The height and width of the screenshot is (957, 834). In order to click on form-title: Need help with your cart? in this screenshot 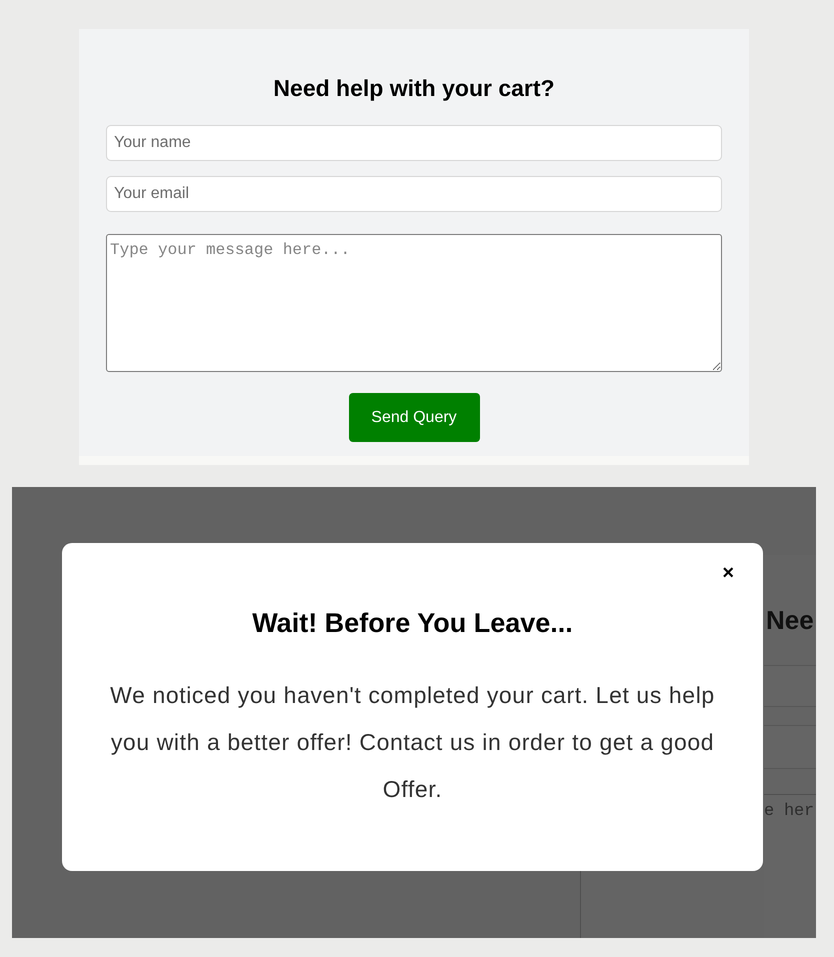, I will do `click(414, 88)`.